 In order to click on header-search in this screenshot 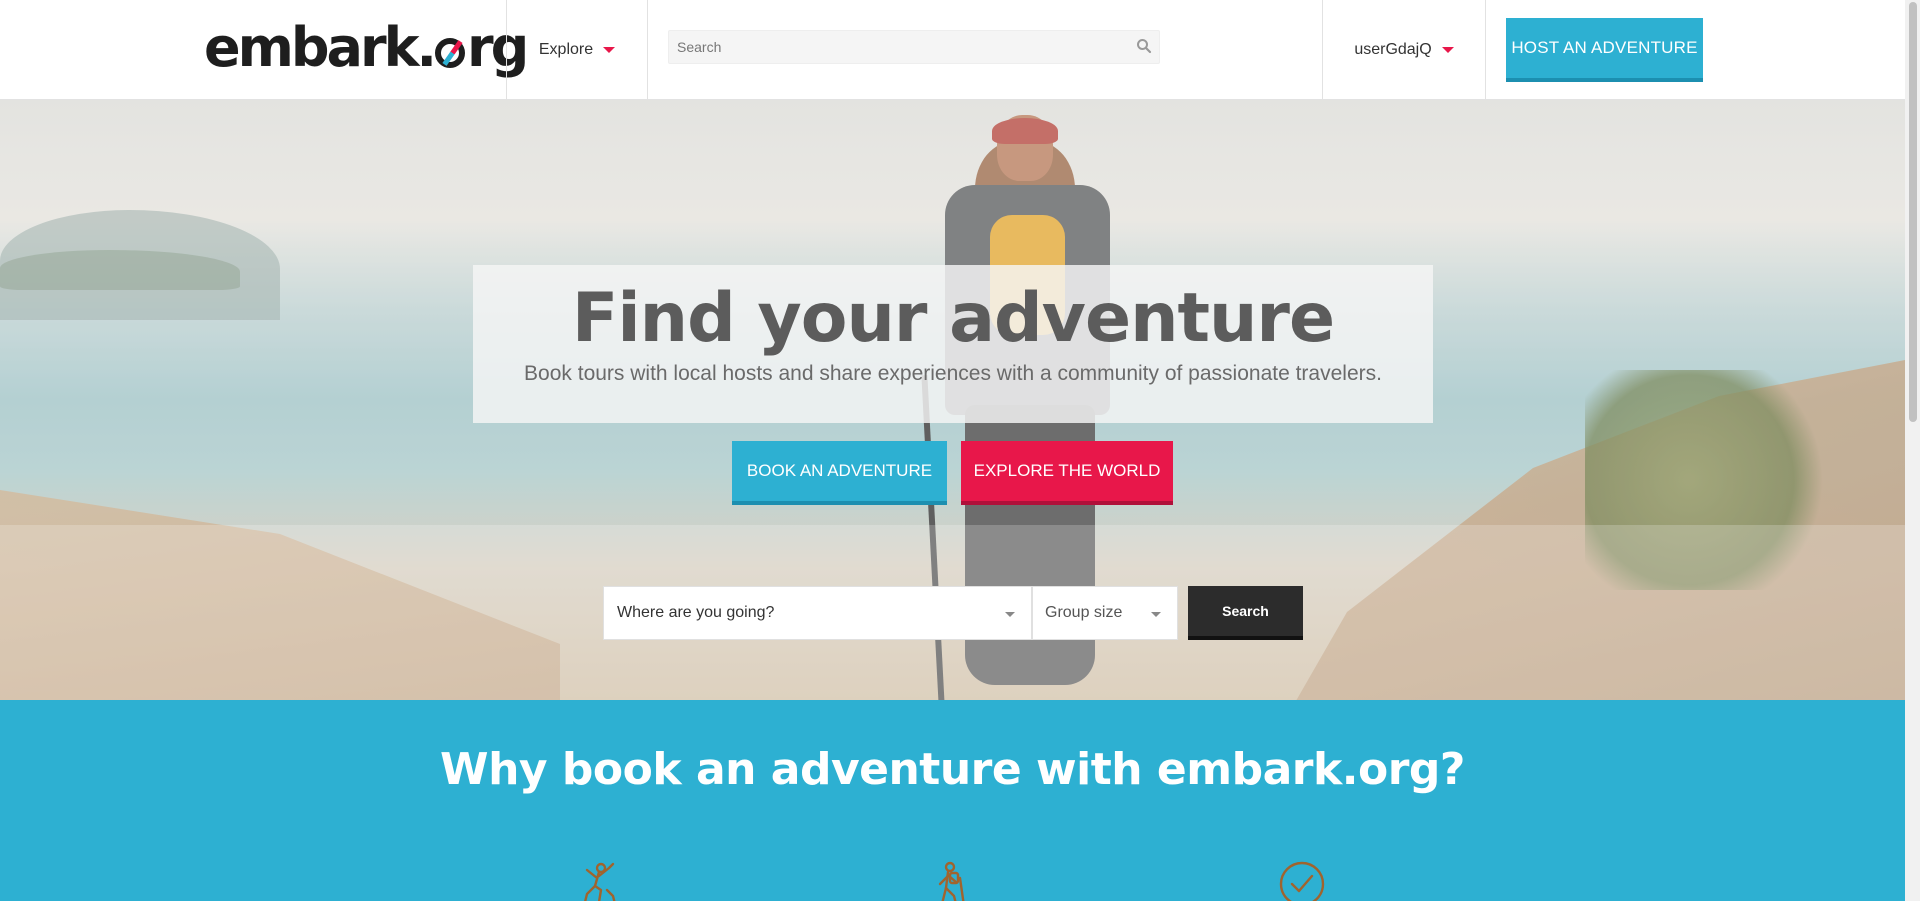, I will do `click(914, 47)`.